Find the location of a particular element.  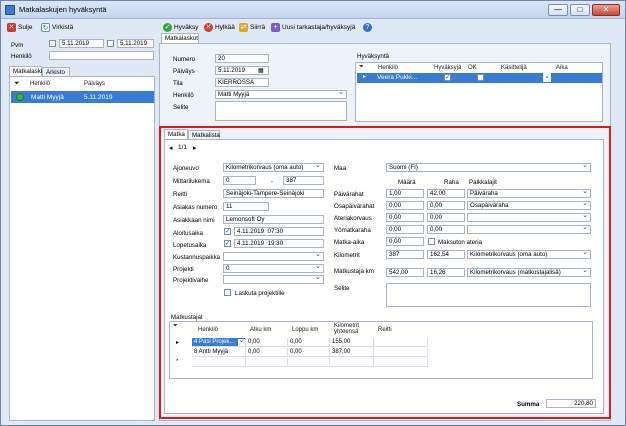

move-button: ⇄ Siirrä is located at coordinates (252, 27).